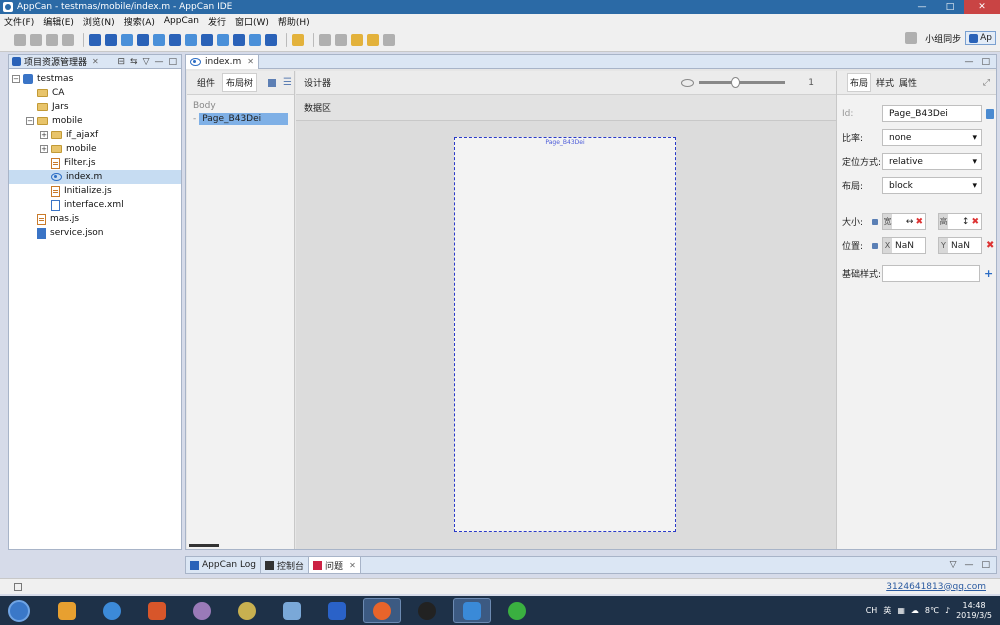  What do you see at coordinates (240, 106) in the screenshot?
I see `body-node: Body` at bounding box center [240, 106].